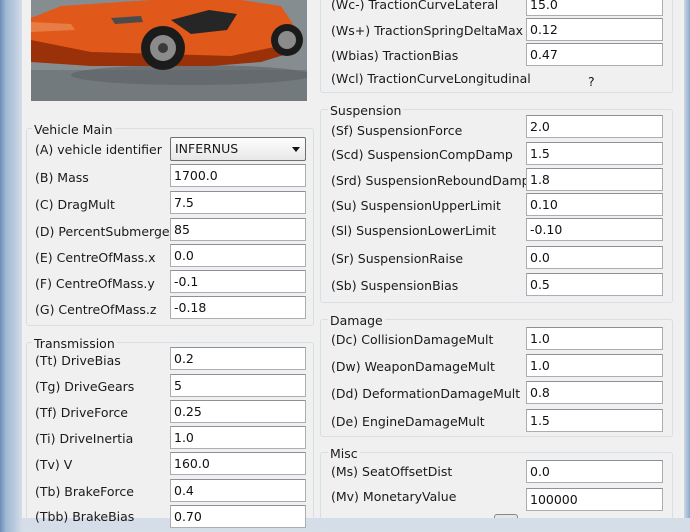  Describe the element at coordinates (427, 30) in the screenshot. I see `traction-spring-delta-max-label: (Ws+) TractionSpringDeltaMax` at that location.